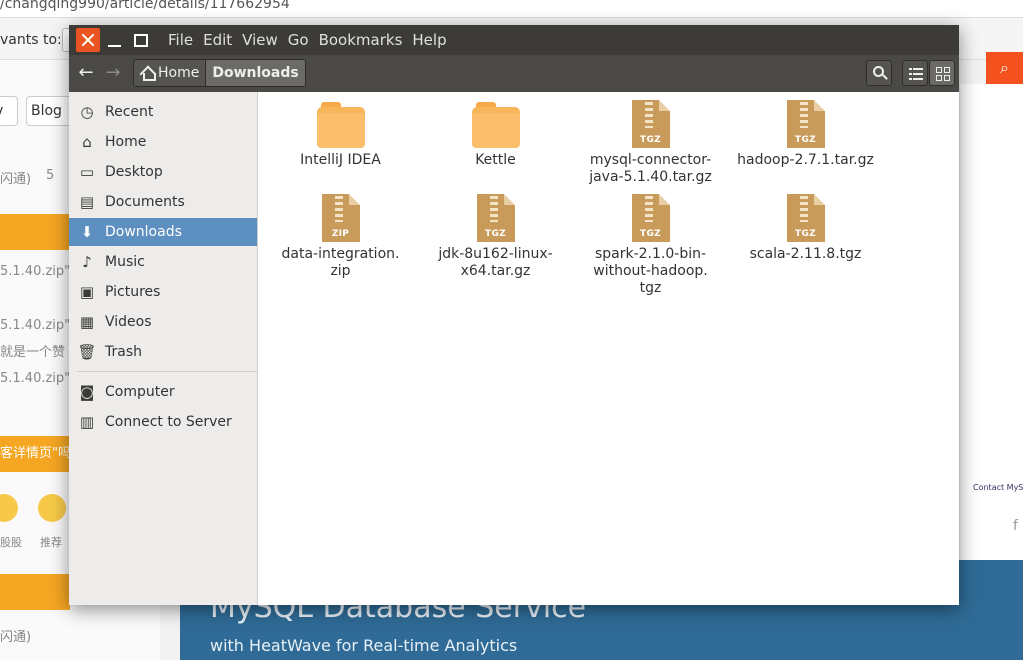 Image resolution: width=1023 pixels, height=660 pixels. What do you see at coordinates (340, 234) in the screenshot?
I see `archive-type-label: ZIP` at bounding box center [340, 234].